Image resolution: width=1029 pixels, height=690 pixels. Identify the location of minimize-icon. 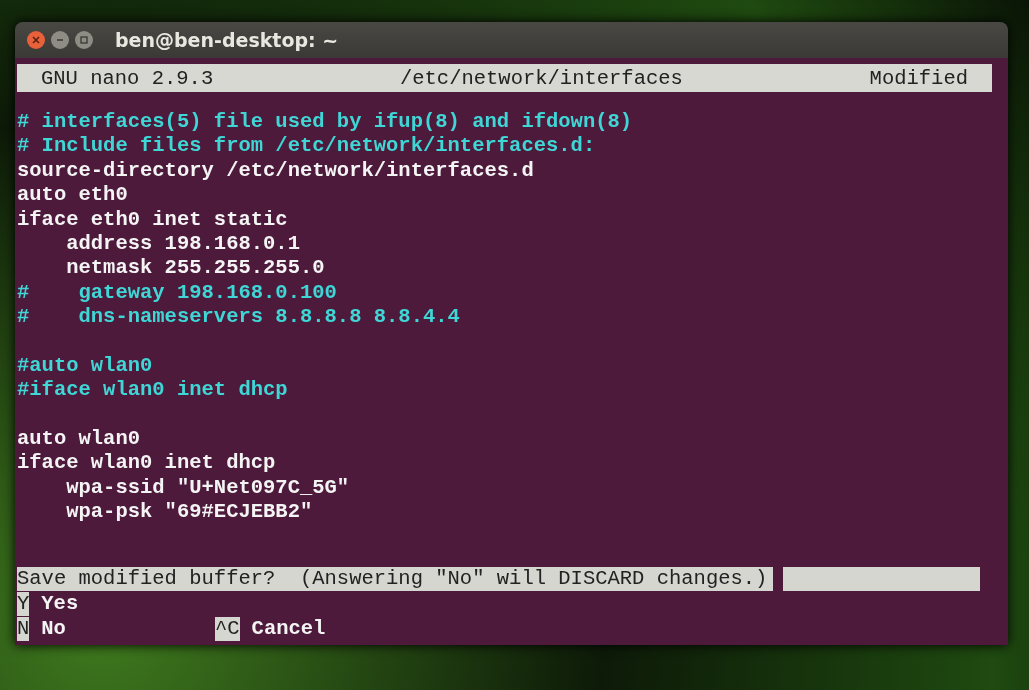
(60, 40).